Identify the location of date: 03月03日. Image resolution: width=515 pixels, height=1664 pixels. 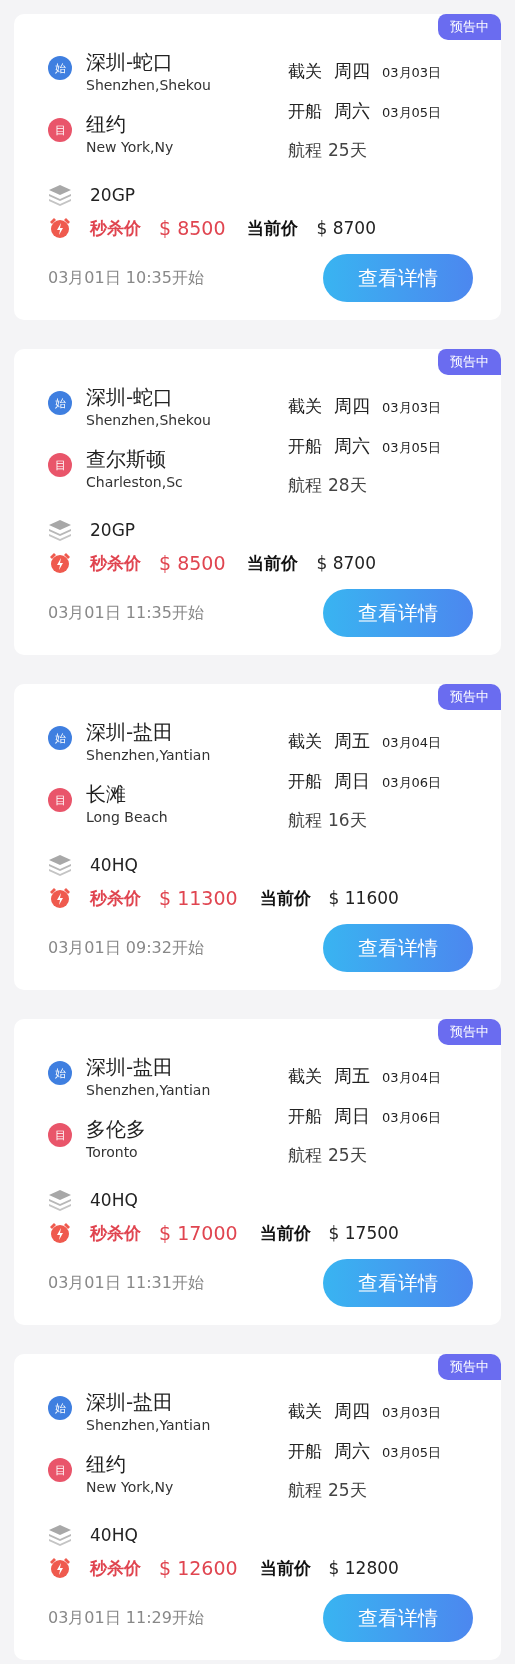
(412, 1413).